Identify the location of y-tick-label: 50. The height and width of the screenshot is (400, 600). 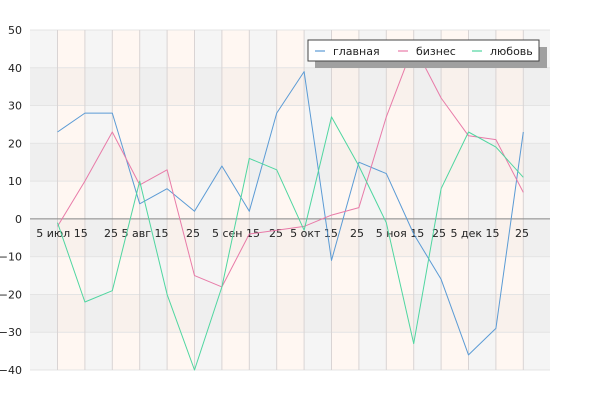
(15, 30).